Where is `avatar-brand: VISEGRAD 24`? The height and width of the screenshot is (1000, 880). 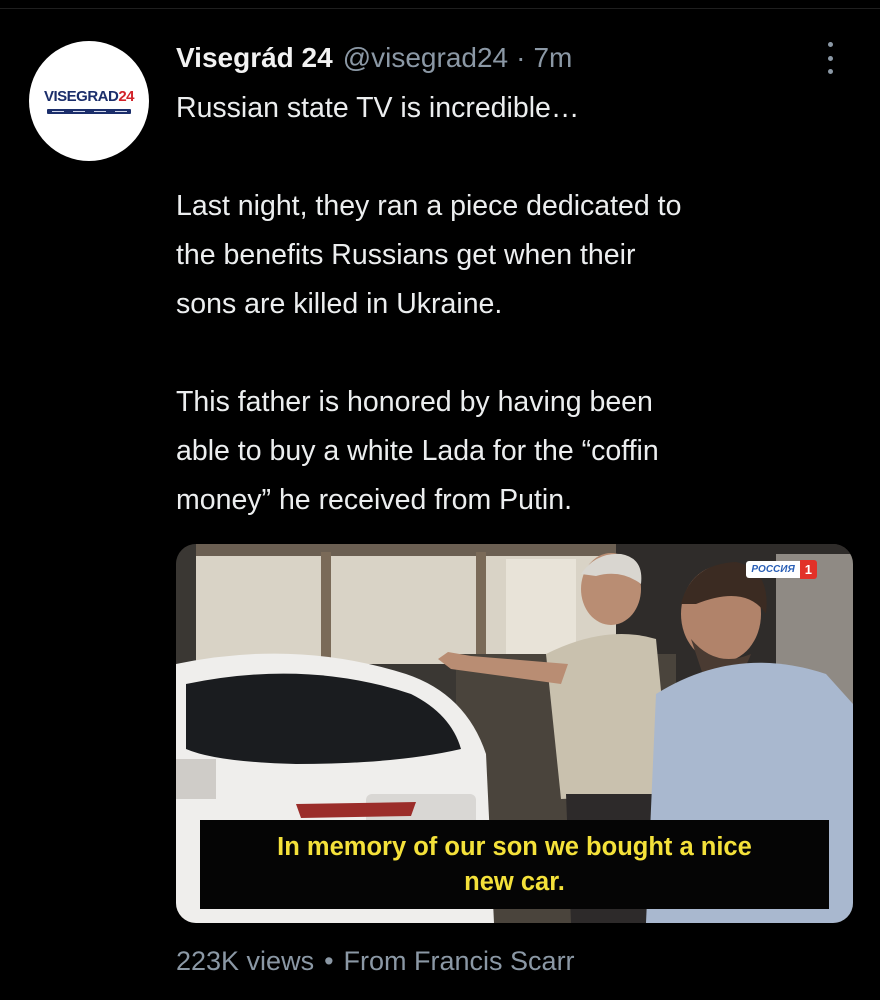
avatar-brand: VISEGRAD 24 is located at coordinates (89, 96).